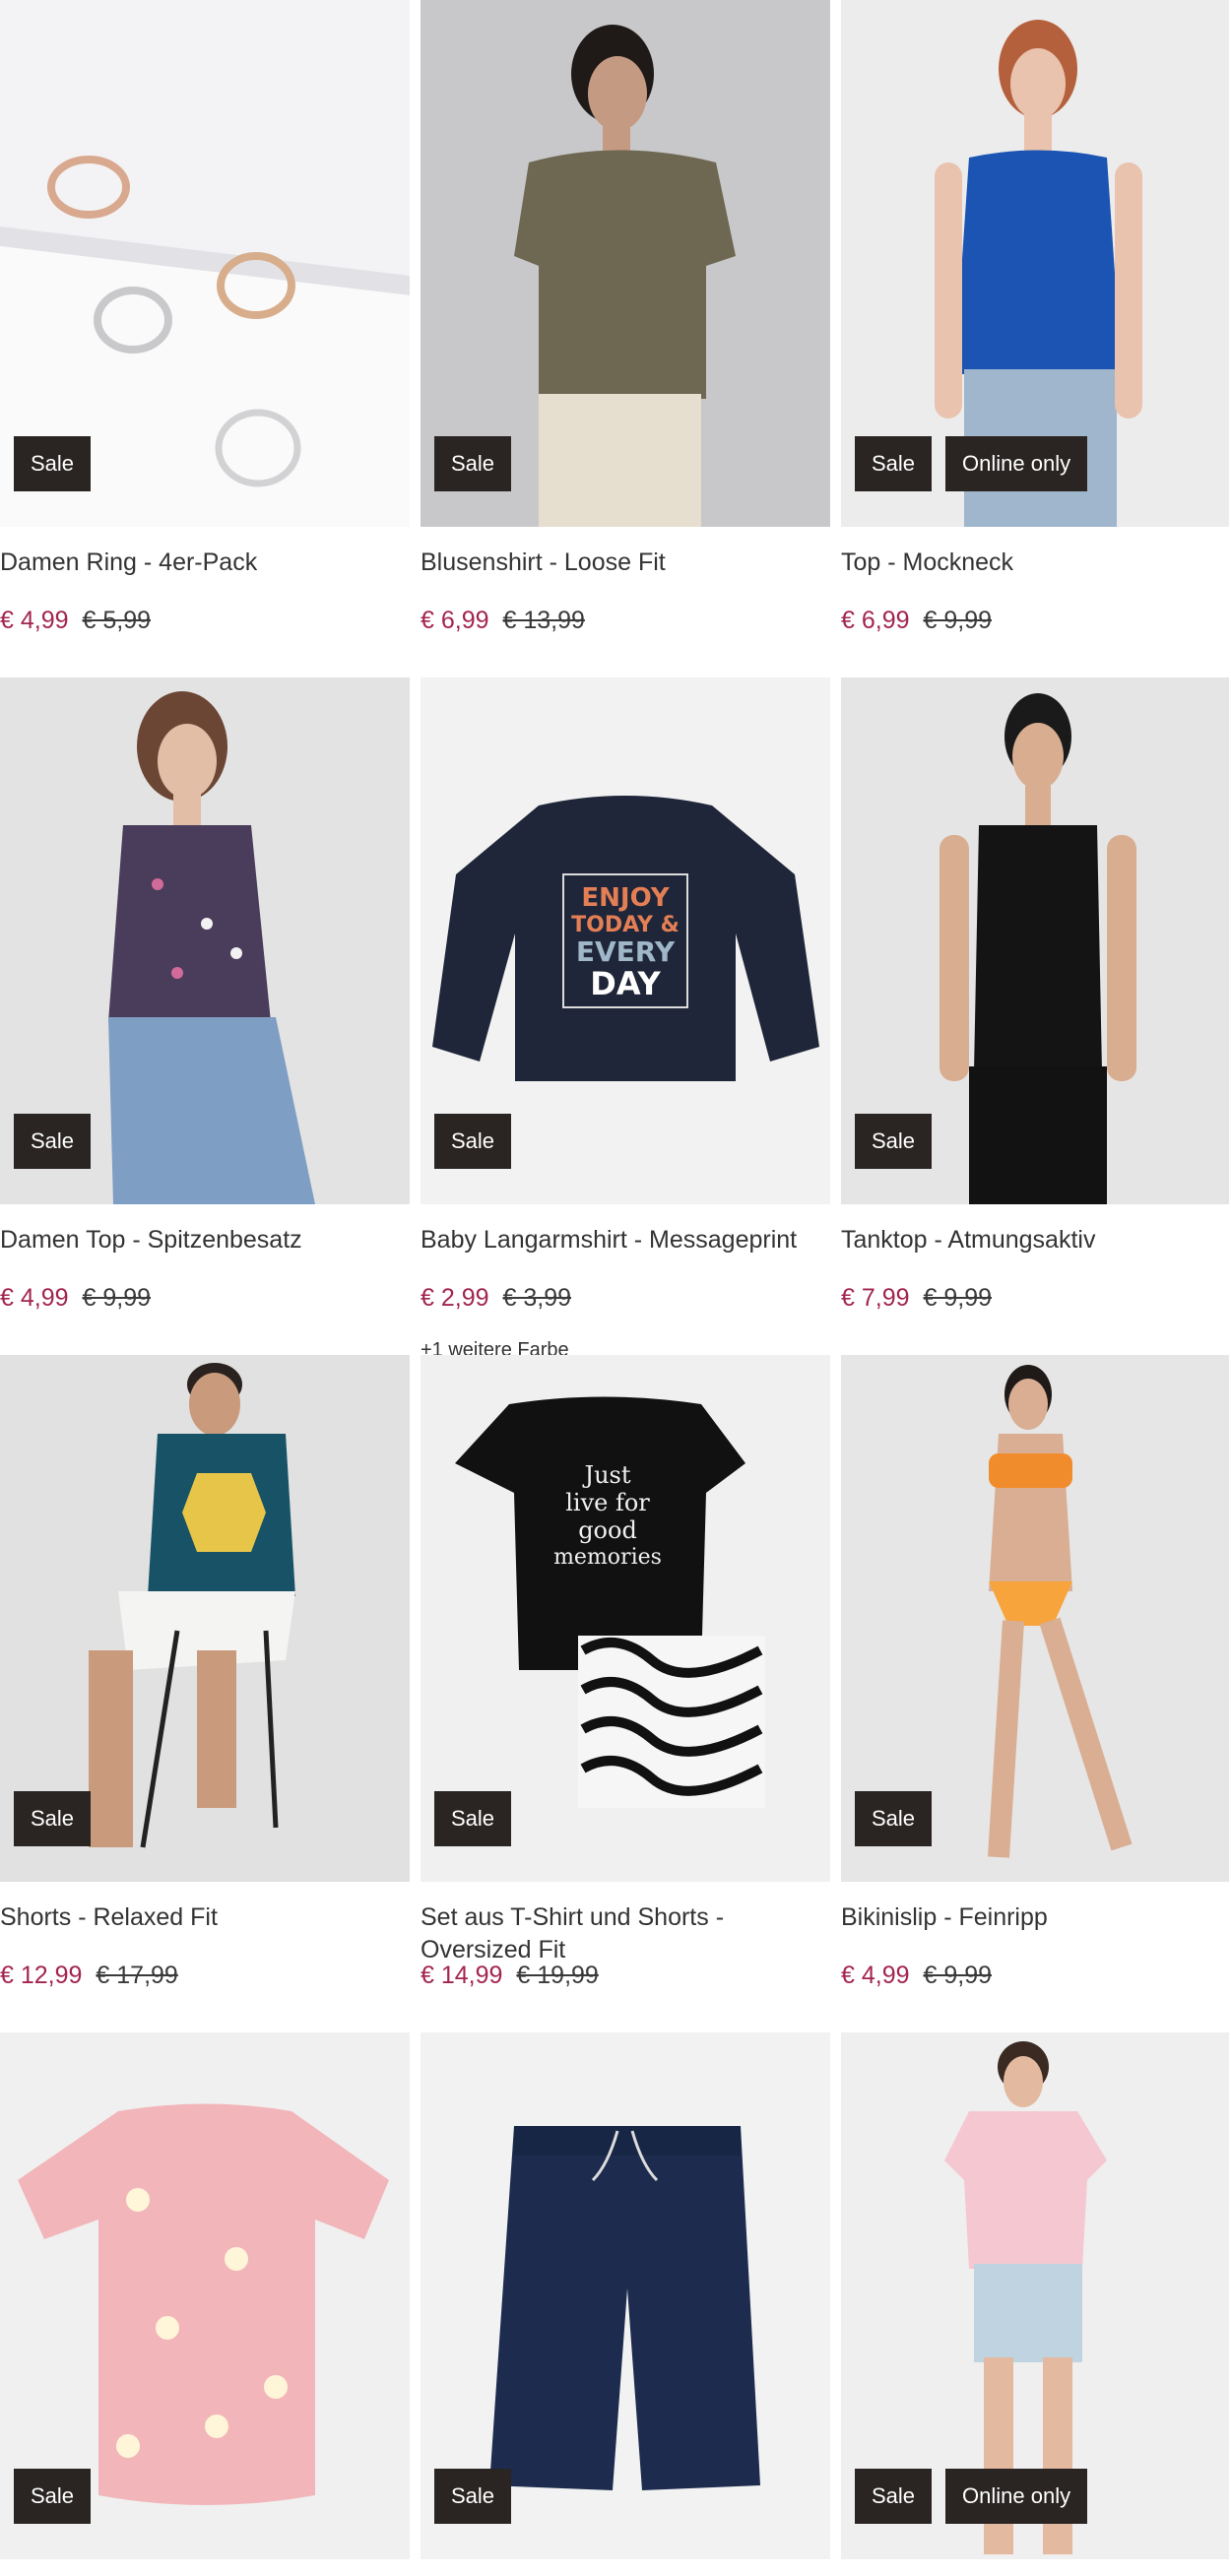  What do you see at coordinates (916, 621) in the screenshot?
I see `price-row: € 6,99 € 9,99` at bounding box center [916, 621].